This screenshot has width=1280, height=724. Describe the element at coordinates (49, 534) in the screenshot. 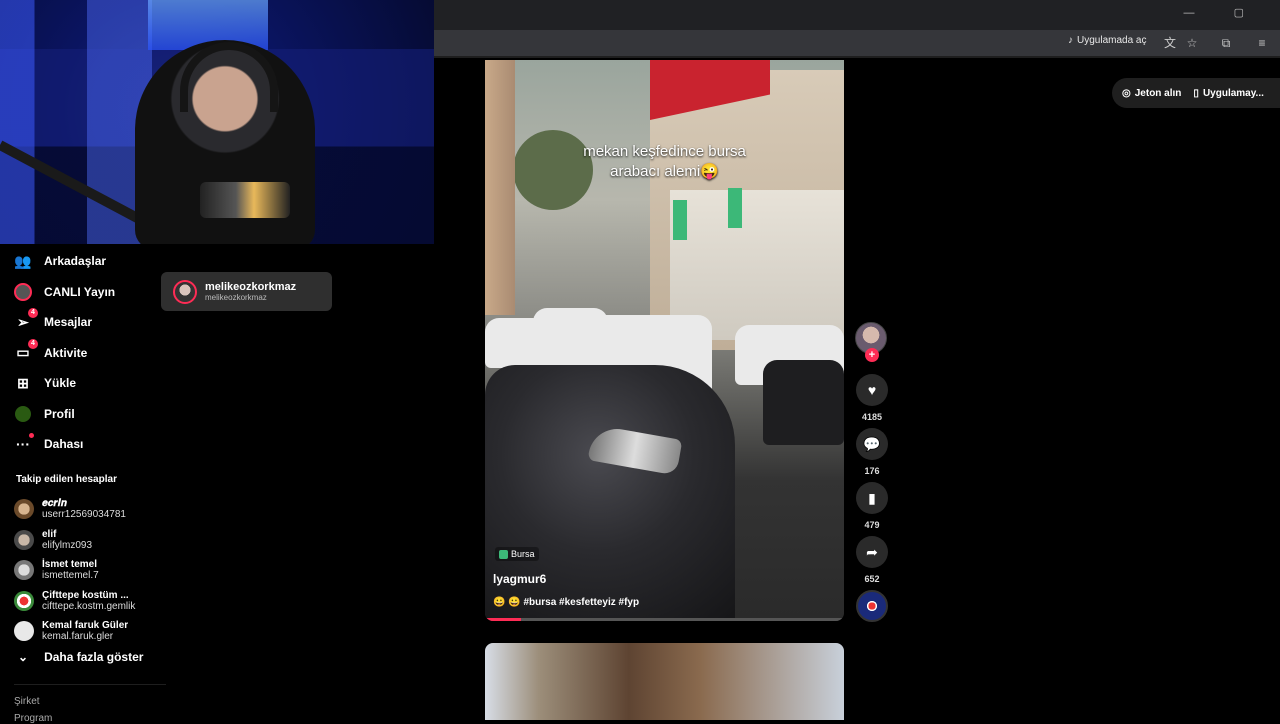

I see `following-name: elif` at that location.